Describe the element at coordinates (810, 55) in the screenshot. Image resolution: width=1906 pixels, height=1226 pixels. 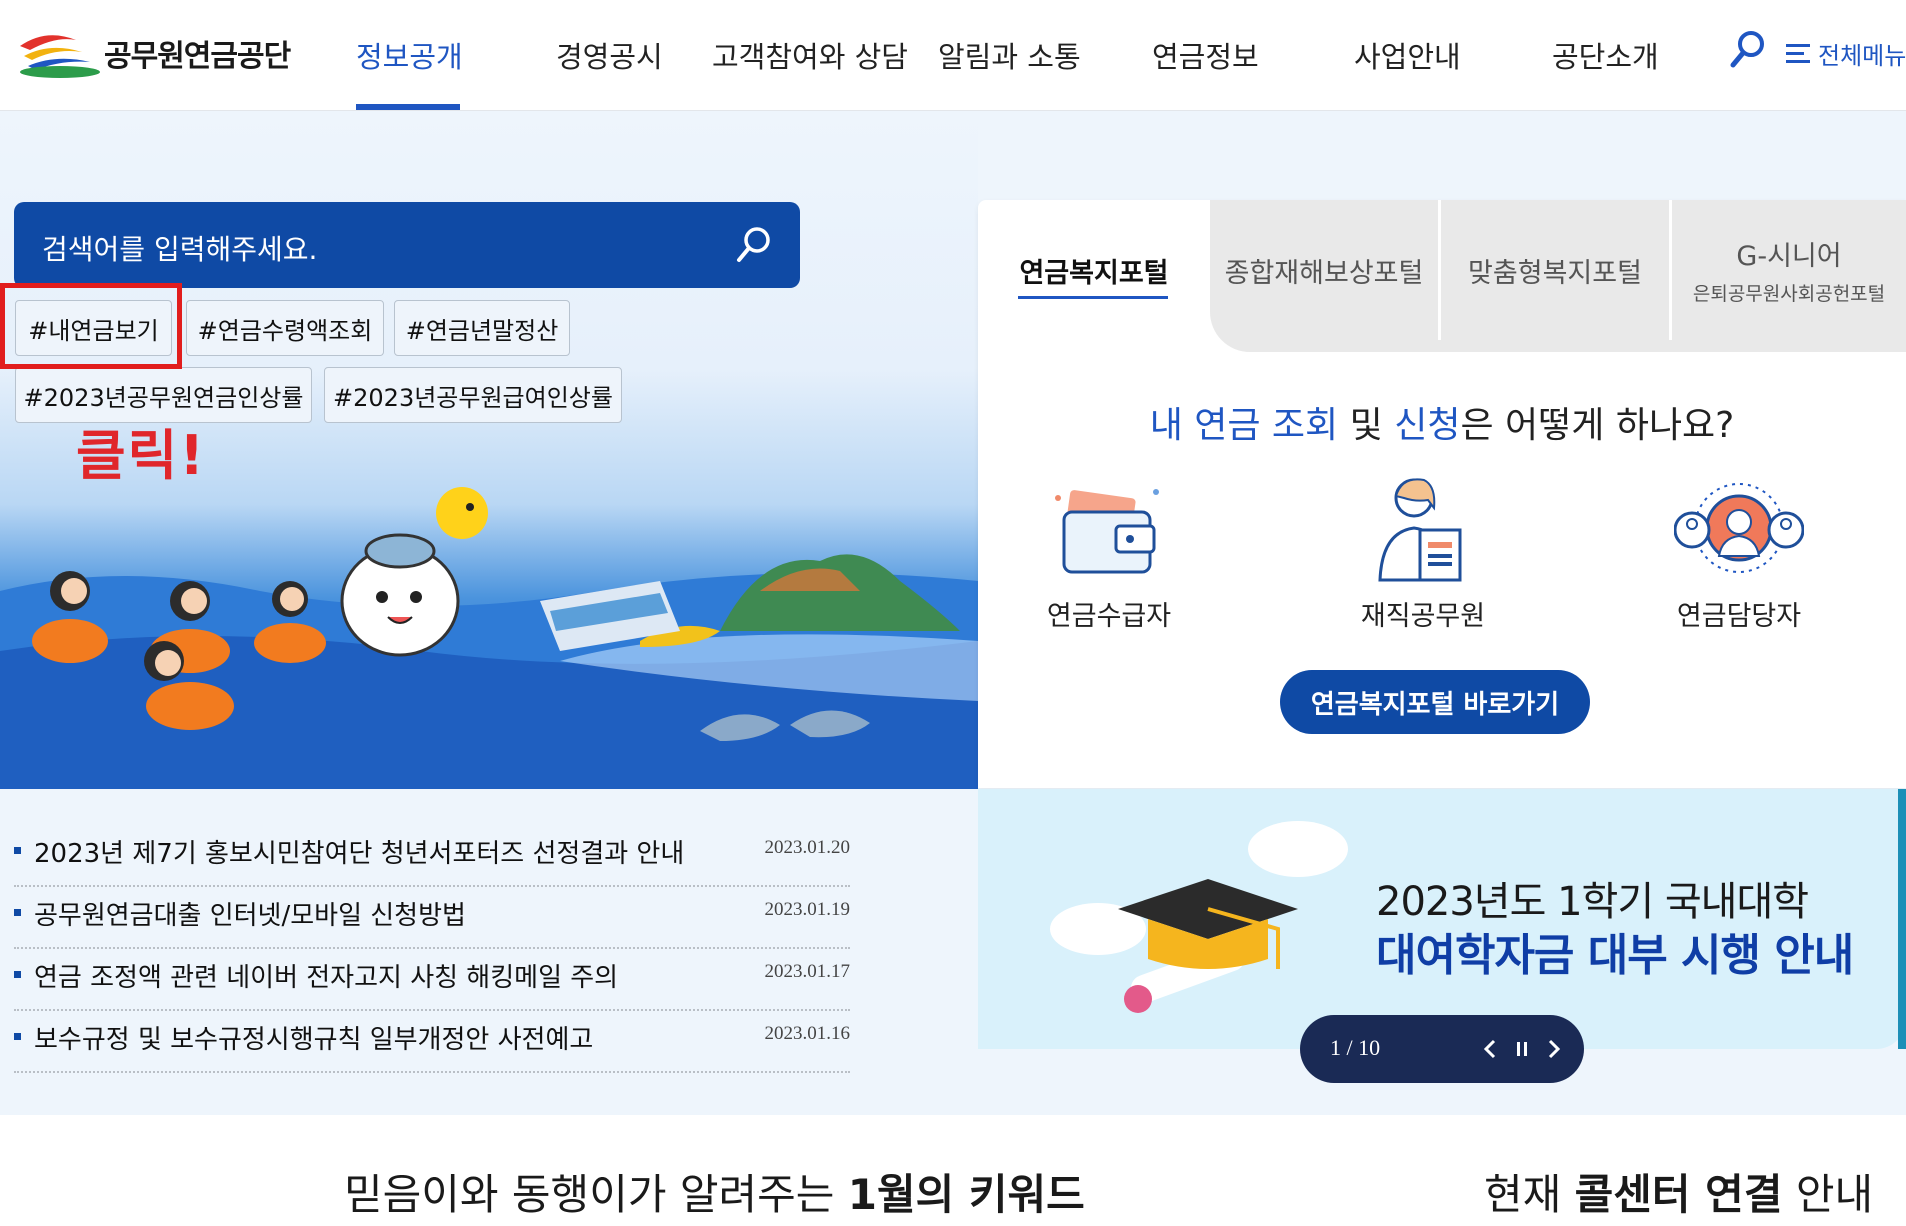
I see `nav-customer-participation: 고객참여와 상담` at that location.